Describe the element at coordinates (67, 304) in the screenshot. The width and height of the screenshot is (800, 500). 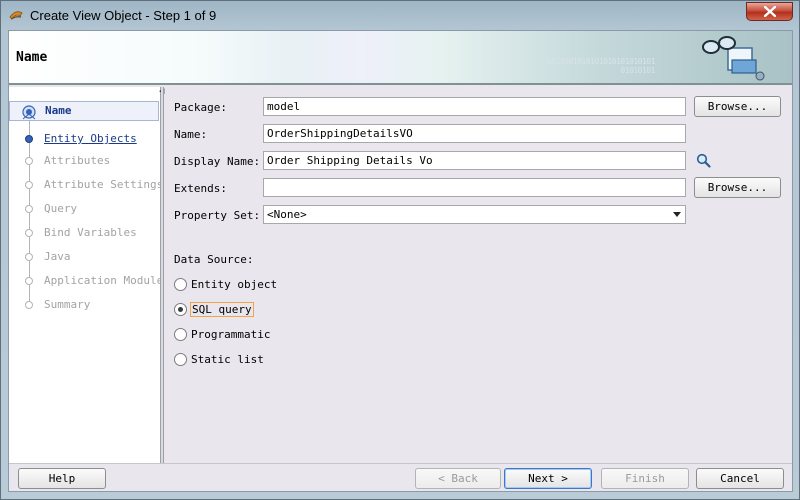
I see `step-label: Summary` at that location.